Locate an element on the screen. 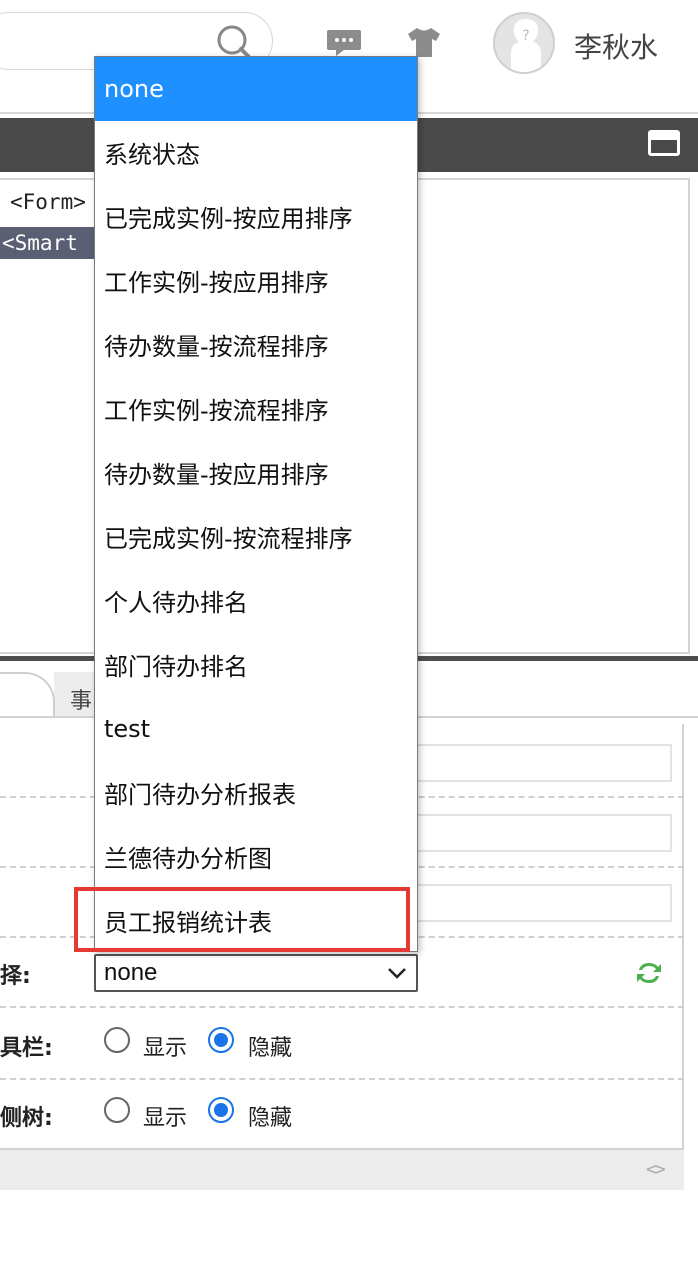 This screenshot has width=698, height=1266. dropdown-option: 工作实例-按流程排序 is located at coordinates (256, 411).